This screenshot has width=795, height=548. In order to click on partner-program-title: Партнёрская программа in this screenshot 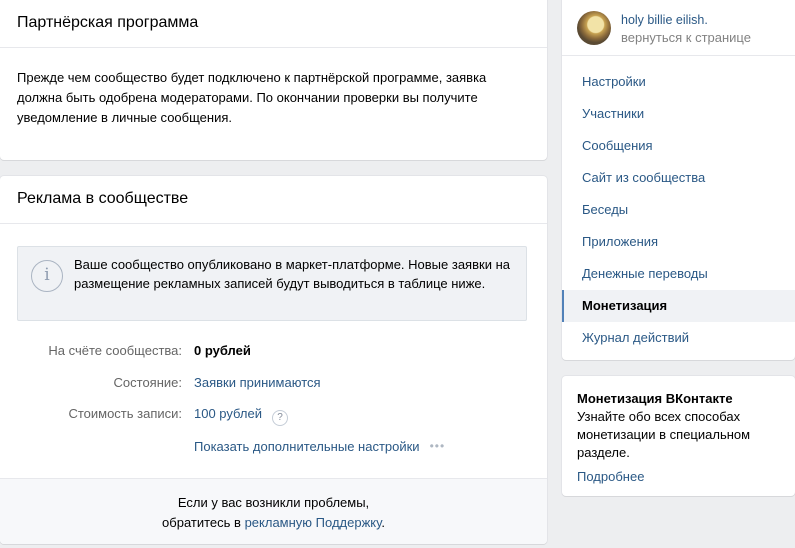, I will do `click(273, 24)`.